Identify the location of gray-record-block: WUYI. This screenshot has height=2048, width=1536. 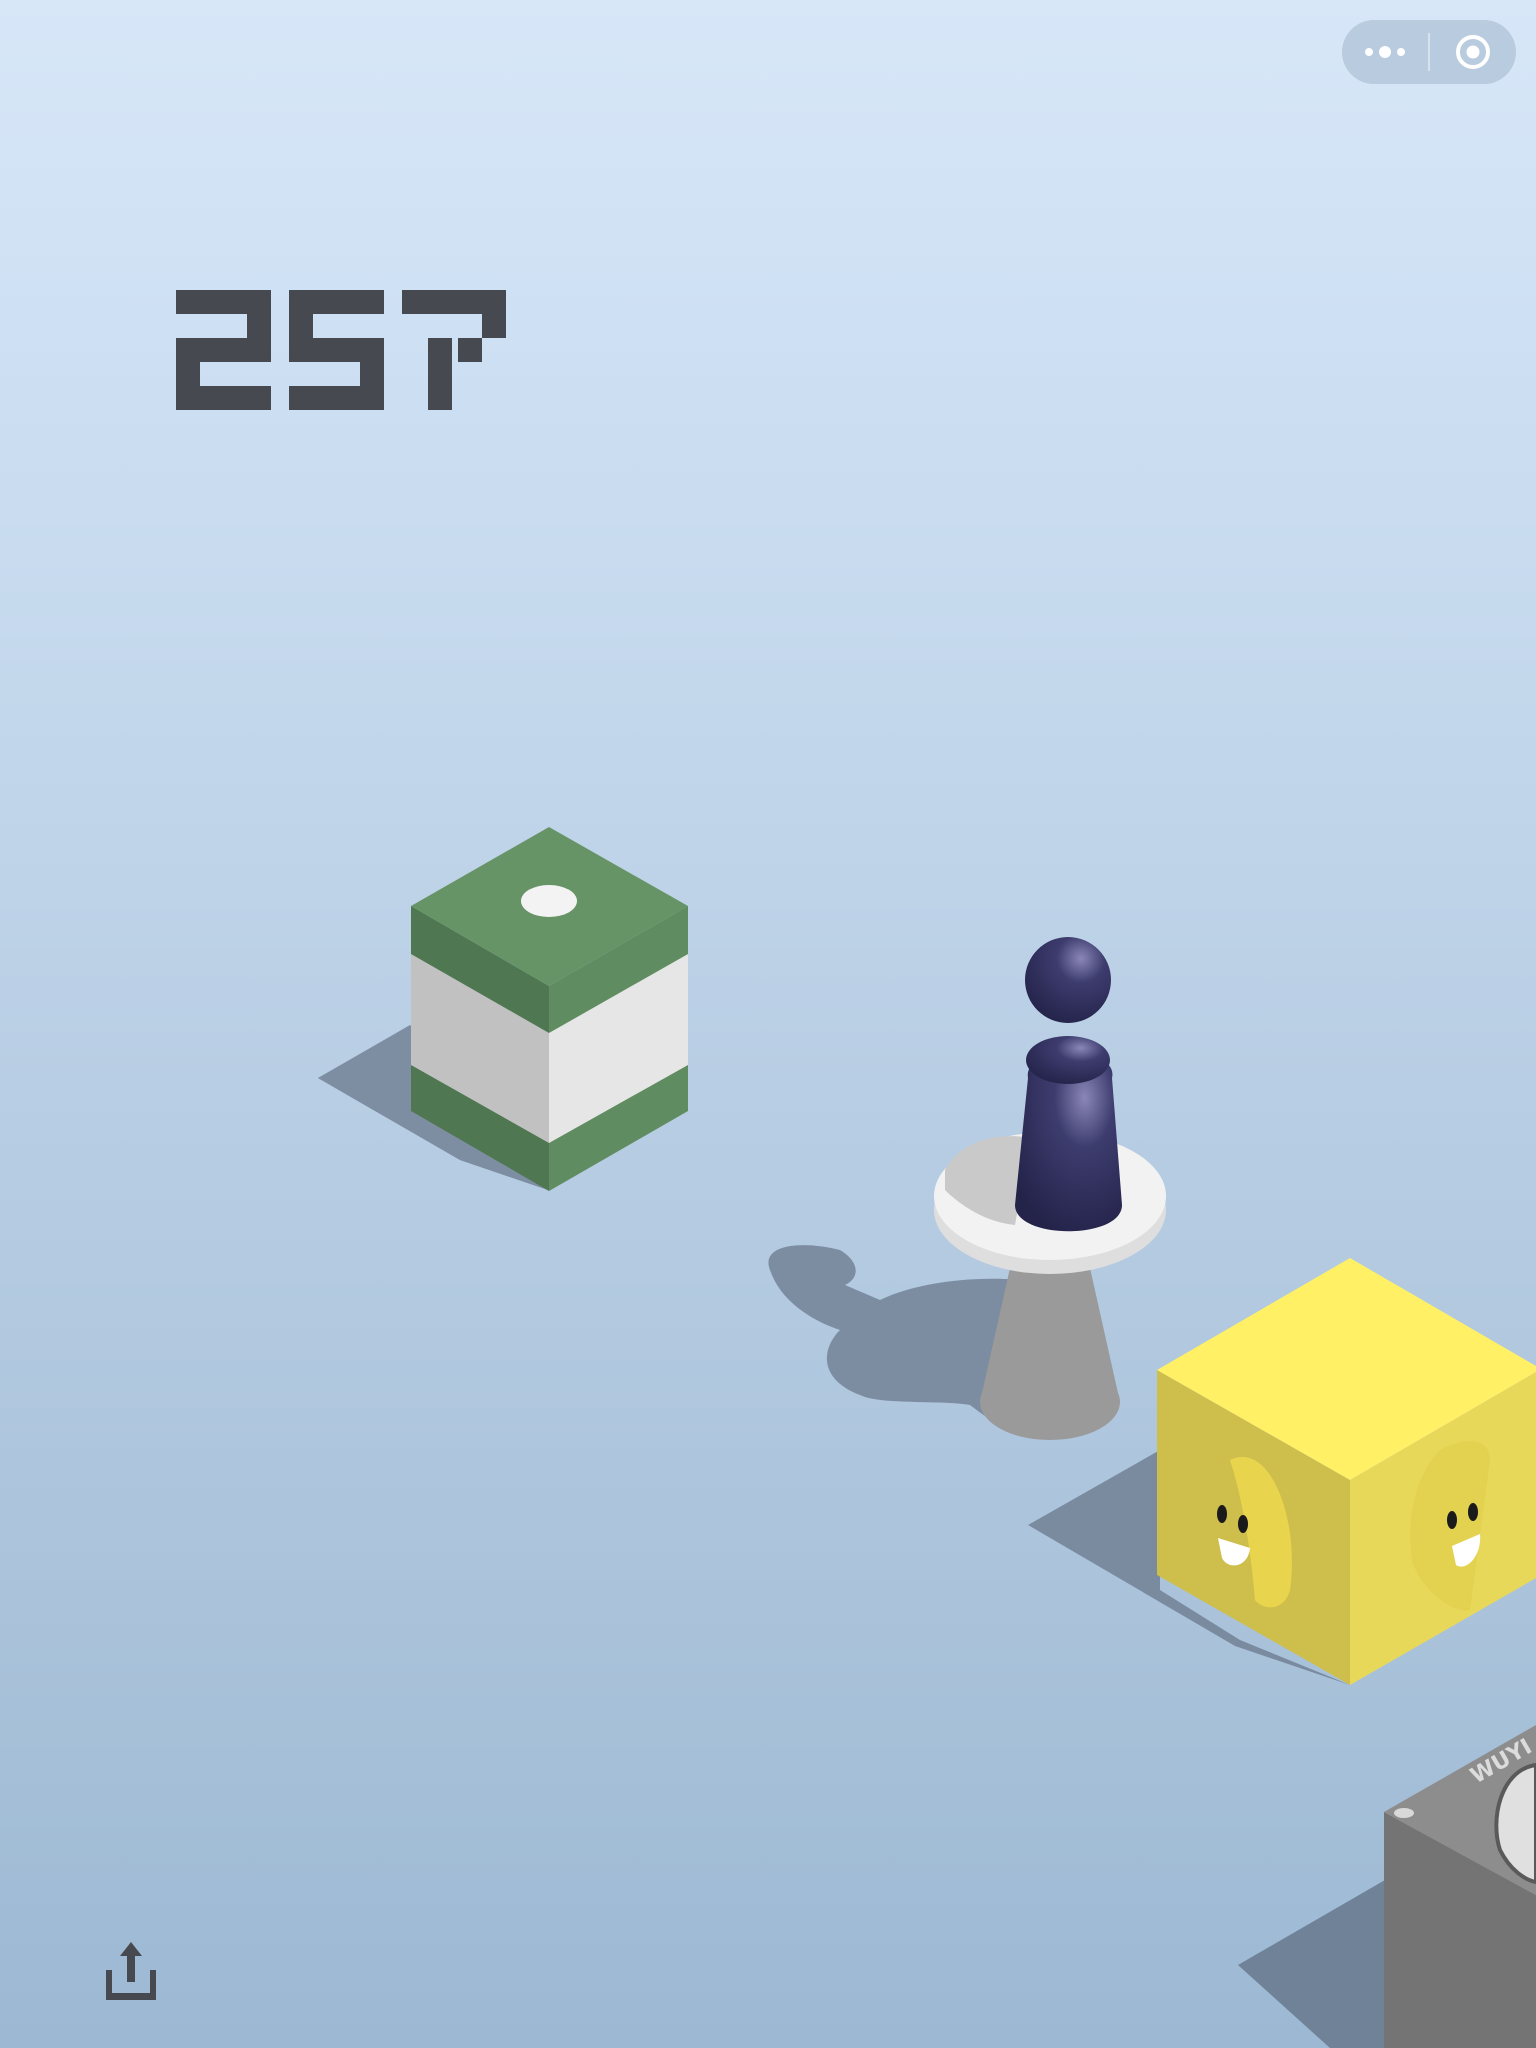
(1460, 1886).